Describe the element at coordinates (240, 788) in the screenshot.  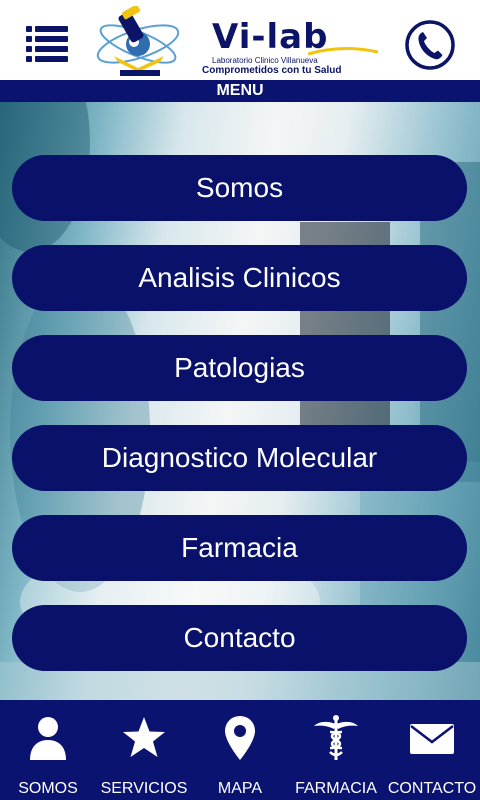
I see `nav-label-mapa: MAPA` at that location.